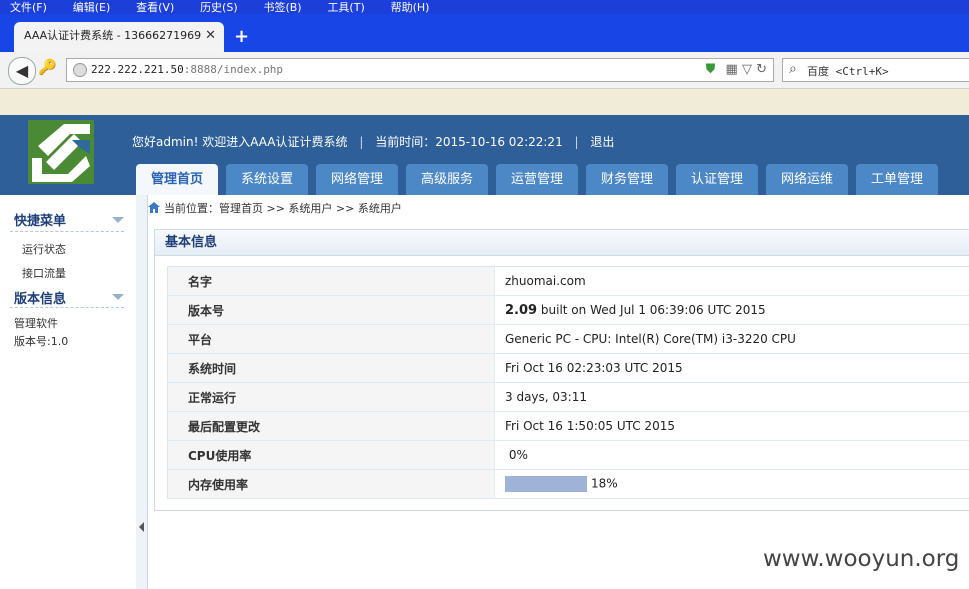 The width and height of the screenshot is (969, 589). I want to click on sidebar-quick-title: 快捷菜单, so click(40, 219).